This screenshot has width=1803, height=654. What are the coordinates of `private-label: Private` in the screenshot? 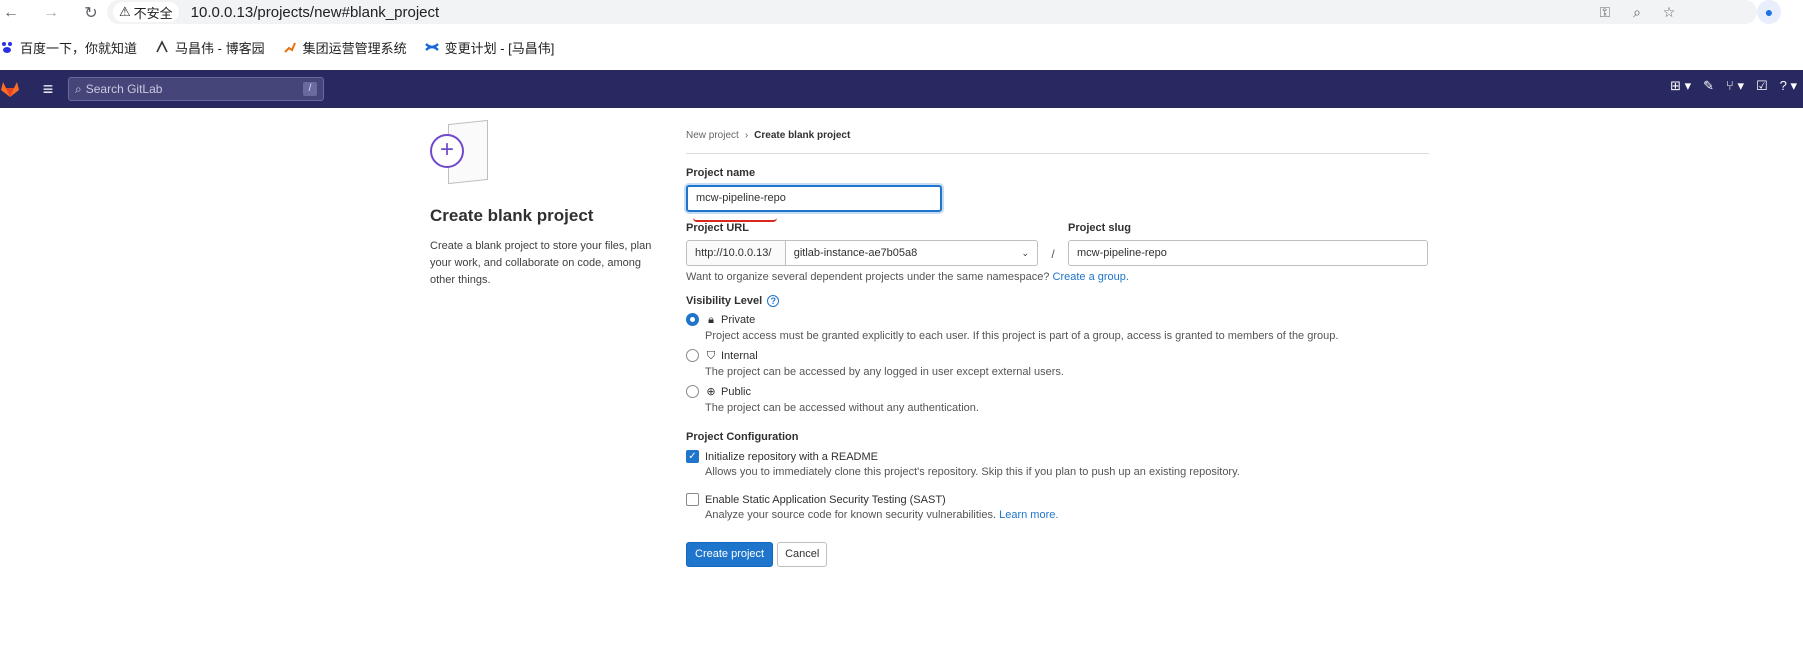 It's located at (738, 320).